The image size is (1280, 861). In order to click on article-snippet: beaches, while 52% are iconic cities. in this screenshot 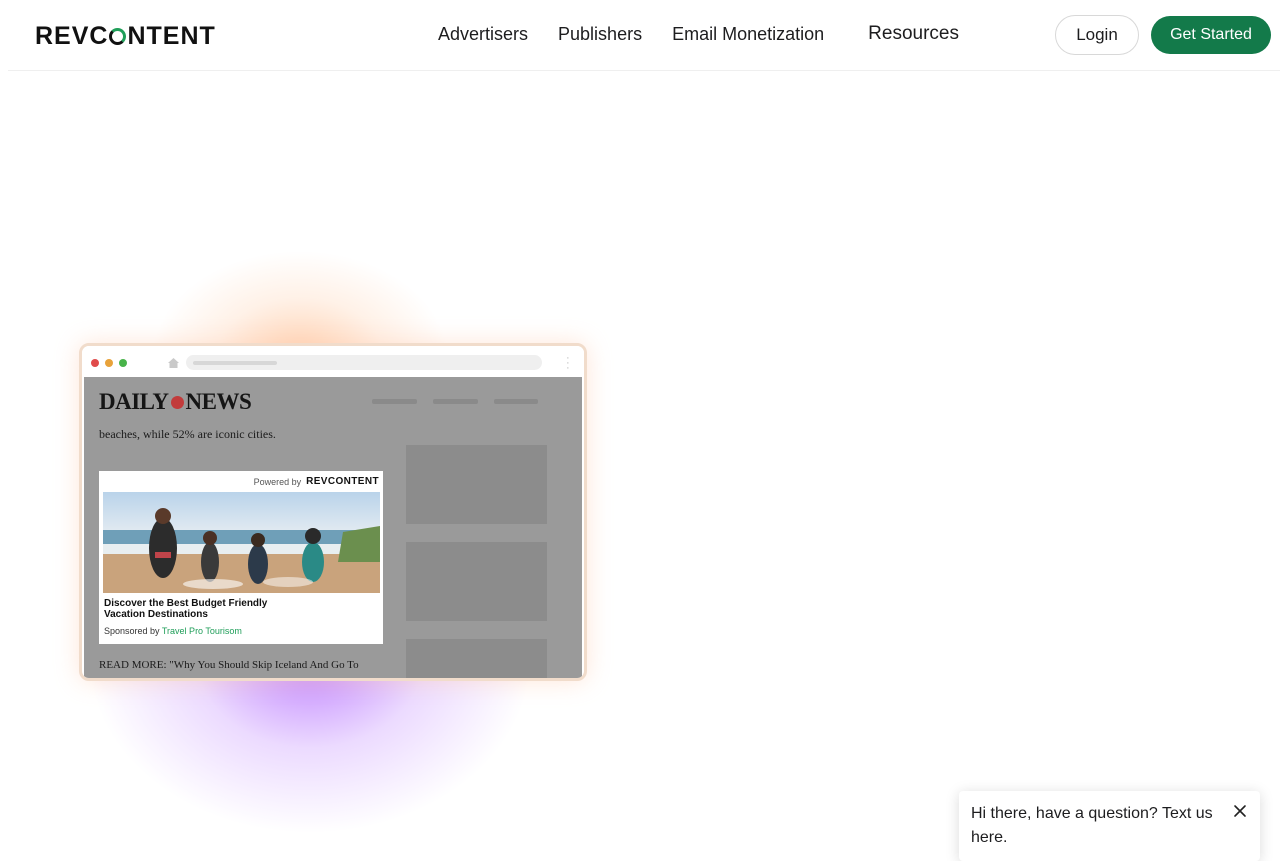, I will do `click(187, 434)`.